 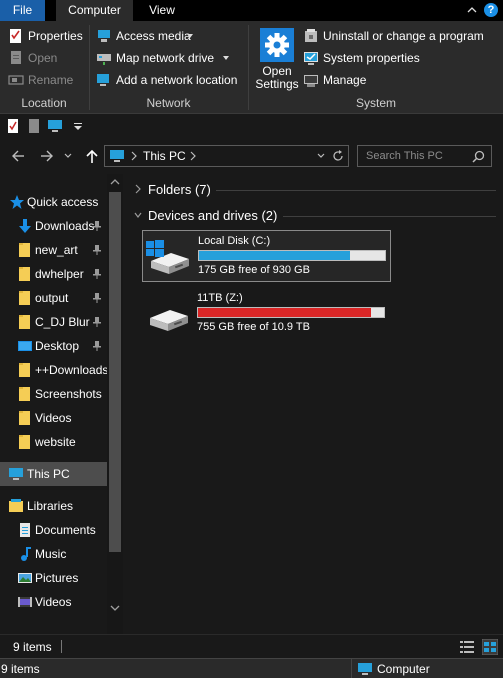 What do you see at coordinates (138, 215) in the screenshot?
I see `collapse-chevron-down-icon` at bounding box center [138, 215].